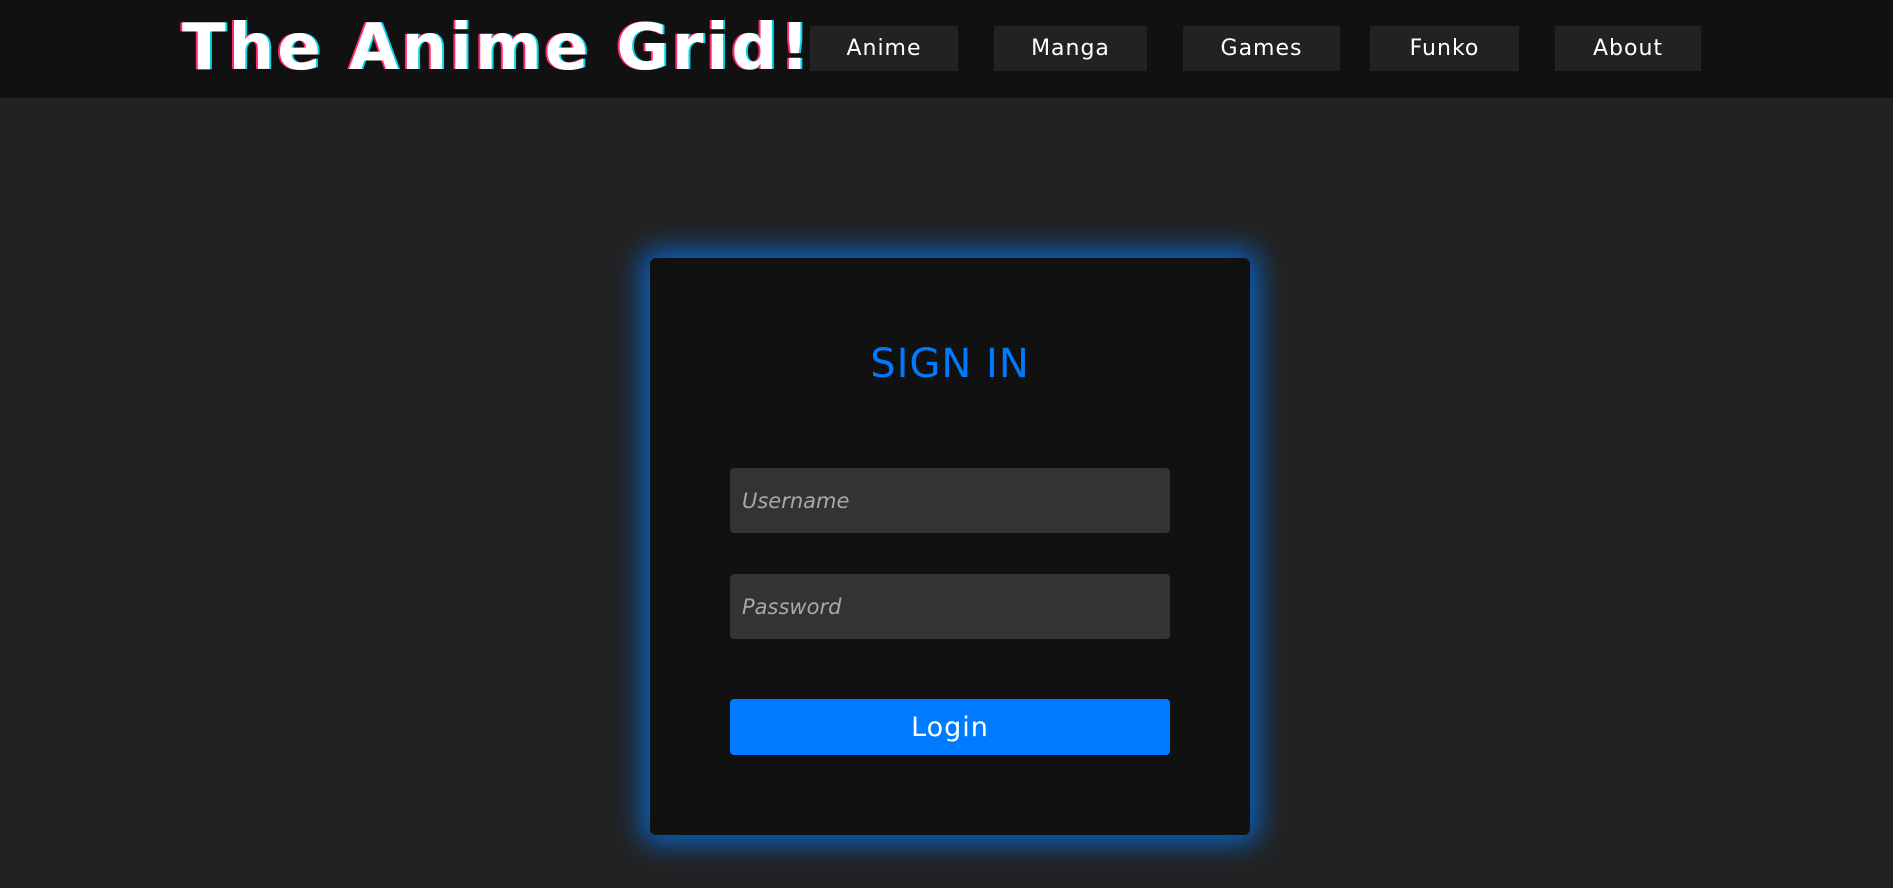  I want to click on nav-item-games: Games, so click(1261, 48).